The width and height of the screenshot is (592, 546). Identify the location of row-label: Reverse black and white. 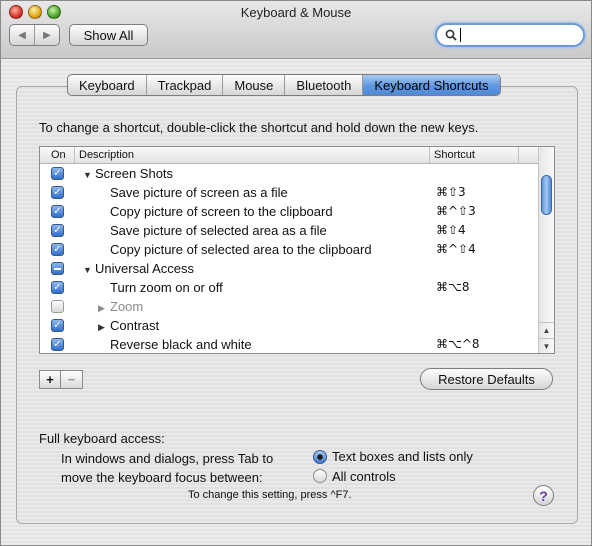
(181, 344).